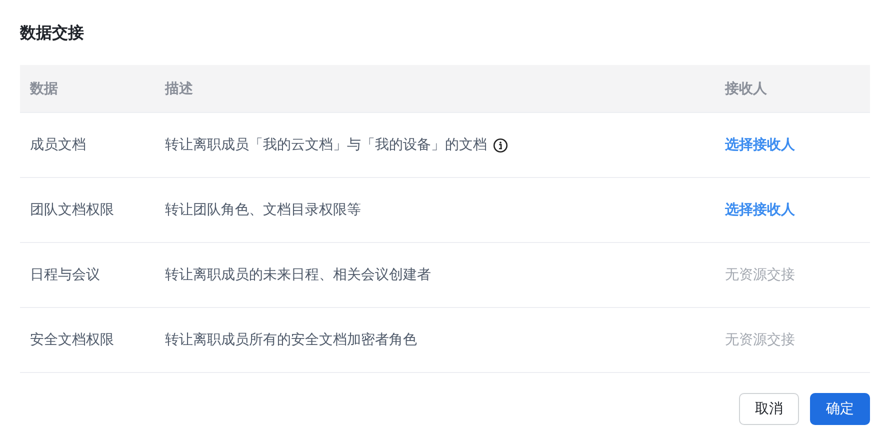  What do you see at coordinates (72, 210) in the screenshot?
I see `table-cell-text: 团队文档权限` at bounding box center [72, 210].